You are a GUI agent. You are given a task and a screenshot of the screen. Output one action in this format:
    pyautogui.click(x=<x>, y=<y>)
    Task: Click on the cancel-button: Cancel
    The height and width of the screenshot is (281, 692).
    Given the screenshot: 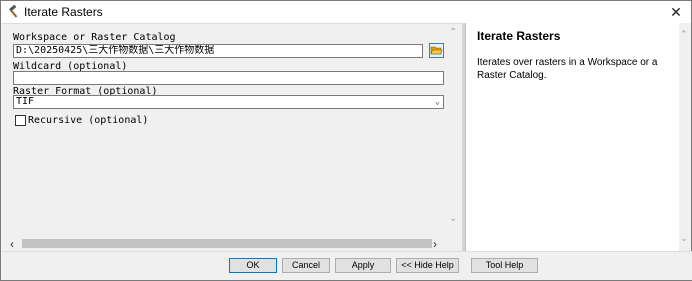 What is the action you would take?
    pyautogui.click(x=306, y=265)
    